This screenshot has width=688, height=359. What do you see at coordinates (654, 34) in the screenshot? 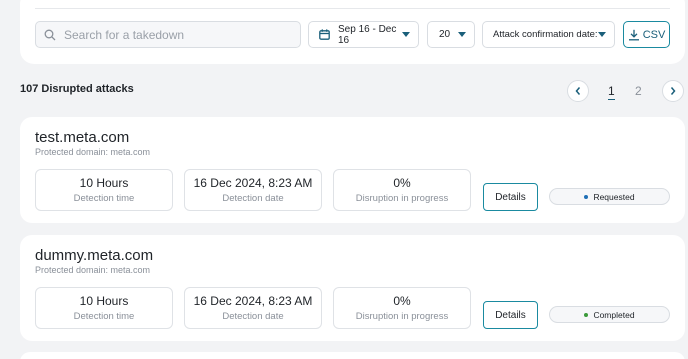
I see `csv-label: CSV` at bounding box center [654, 34].